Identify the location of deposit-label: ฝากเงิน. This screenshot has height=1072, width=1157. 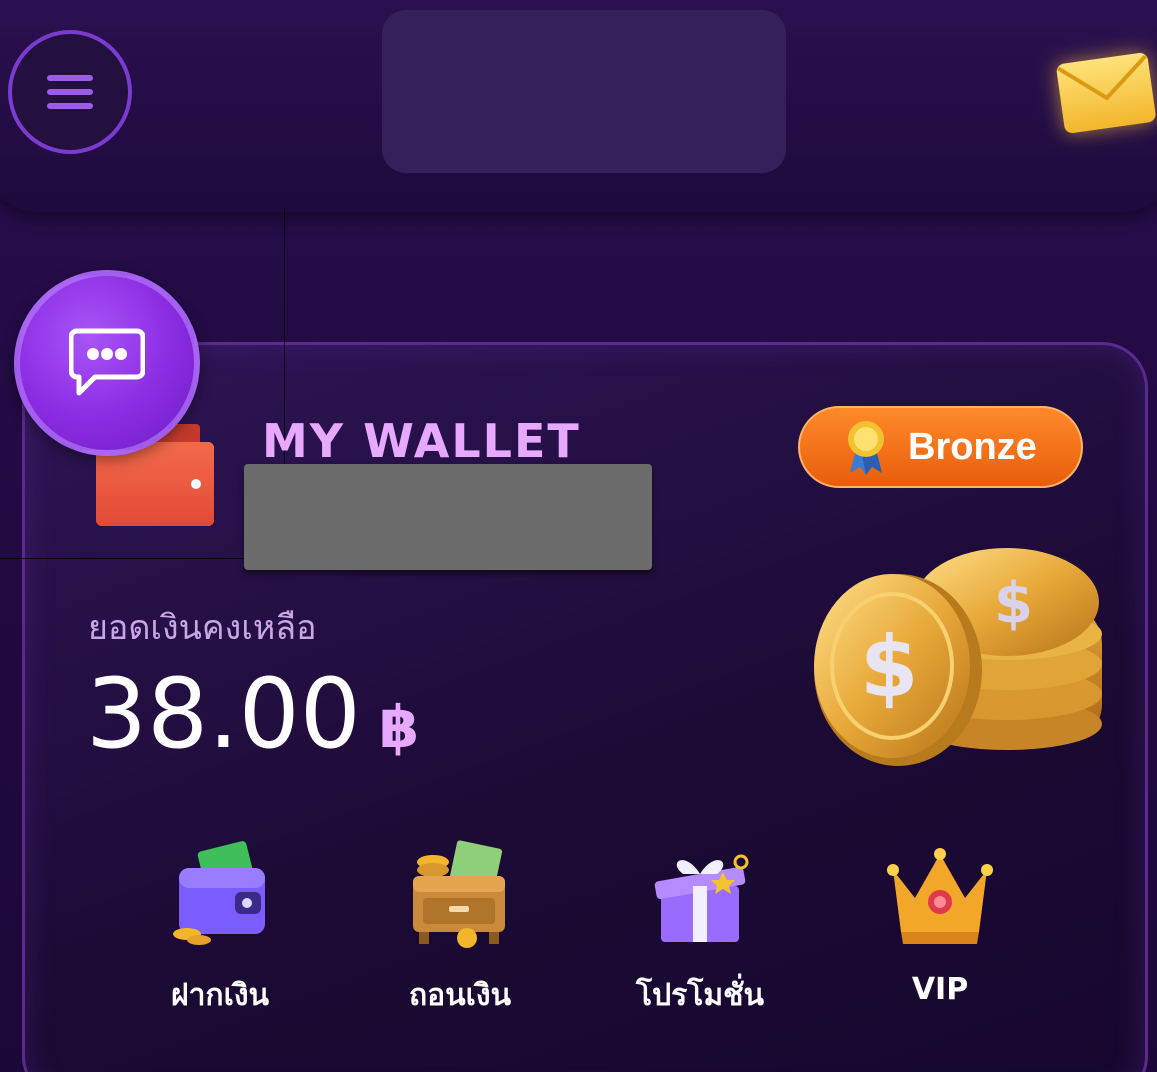
(220, 995).